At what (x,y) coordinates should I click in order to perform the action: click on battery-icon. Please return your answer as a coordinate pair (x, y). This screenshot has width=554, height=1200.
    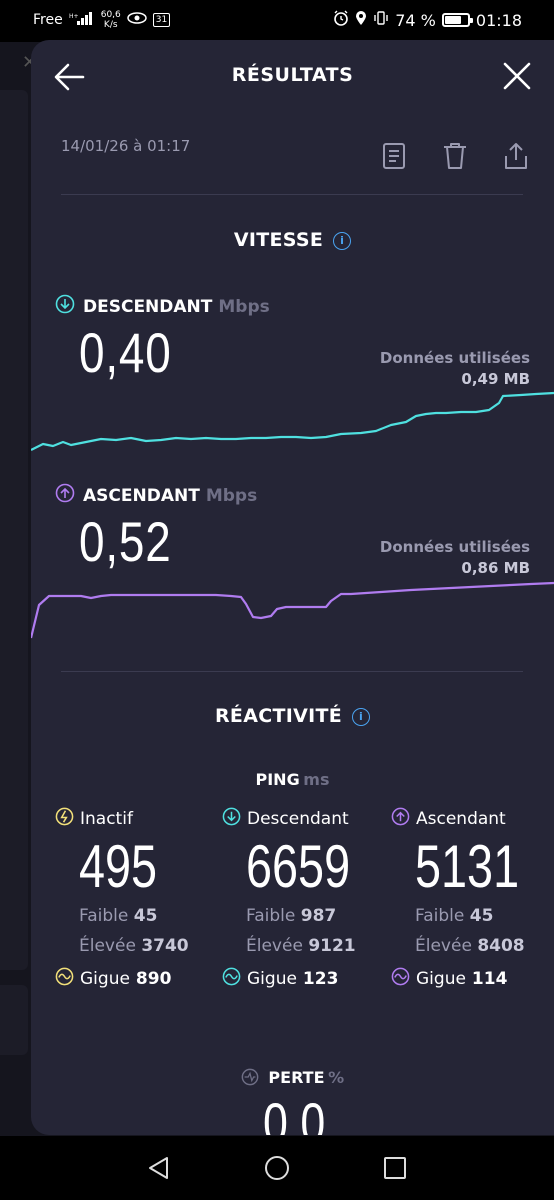
    Looking at the image, I should click on (457, 20).